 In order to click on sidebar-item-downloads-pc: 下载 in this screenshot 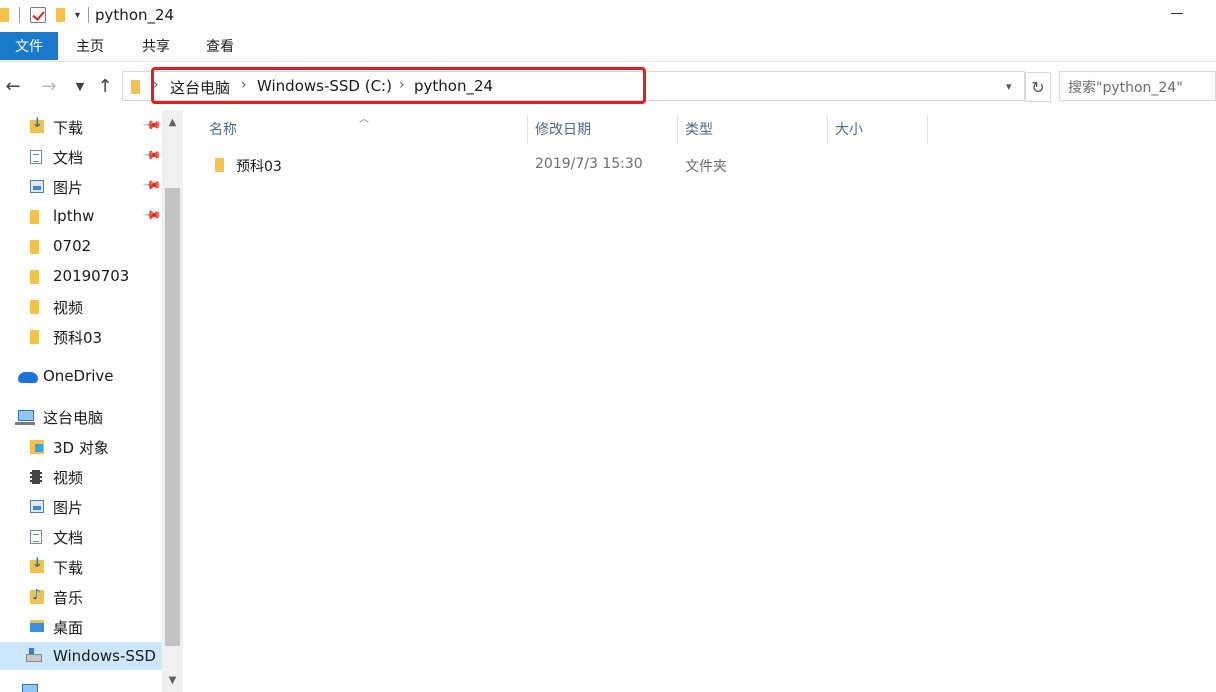, I will do `click(81, 566)`.